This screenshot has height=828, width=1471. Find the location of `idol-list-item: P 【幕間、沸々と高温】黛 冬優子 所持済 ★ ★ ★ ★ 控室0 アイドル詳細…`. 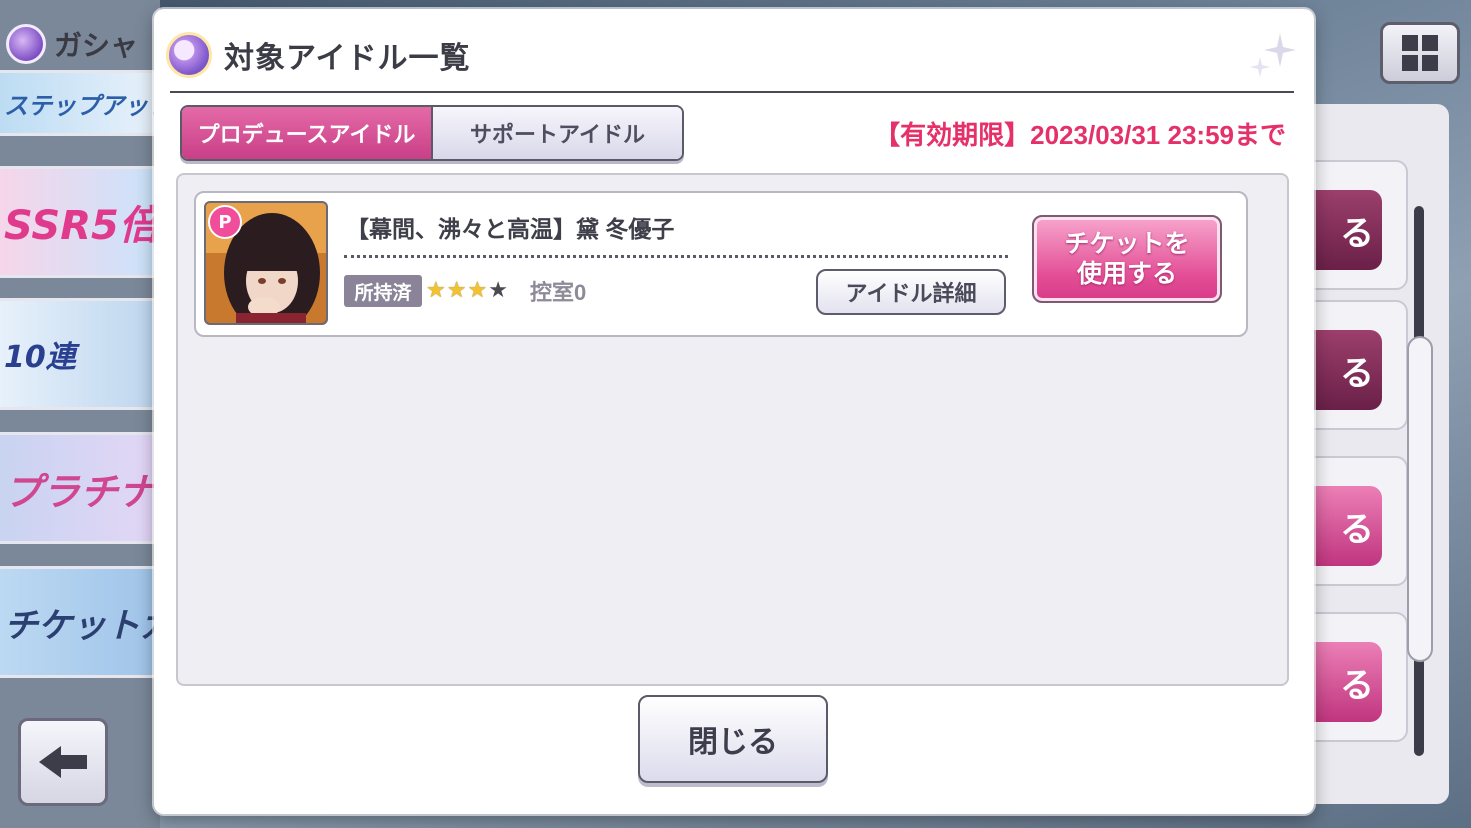

idol-list-item: P 【幕間、沸々と高温】黛 冬優子 所持済 ★ ★ ★ ★ 控室0 アイドル詳細… is located at coordinates (721, 264).